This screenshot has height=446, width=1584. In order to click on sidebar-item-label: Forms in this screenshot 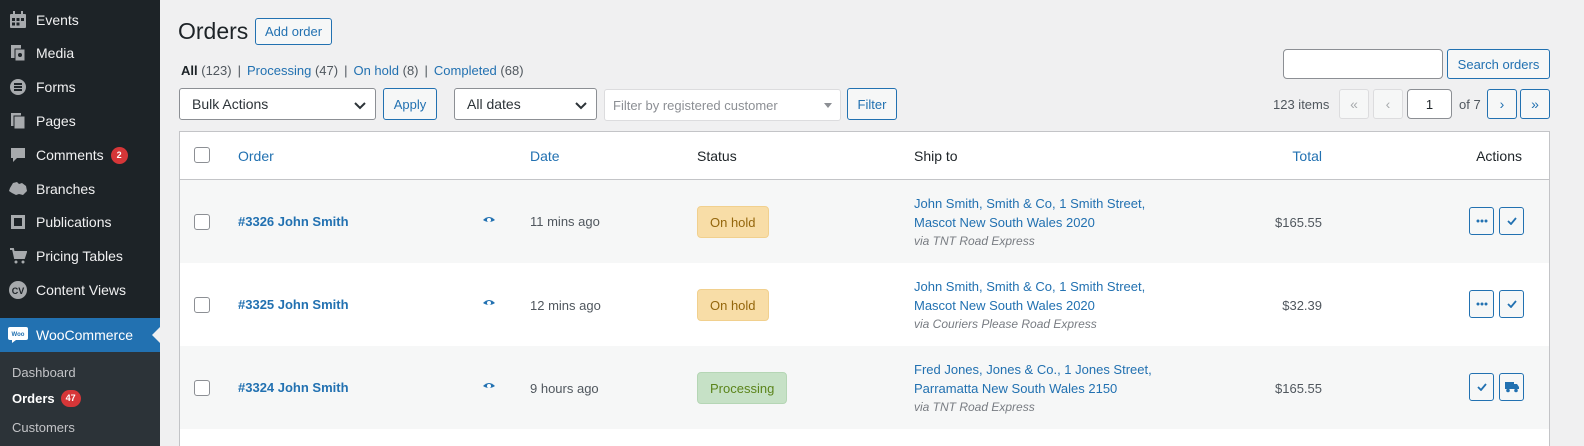, I will do `click(56, 87)`.